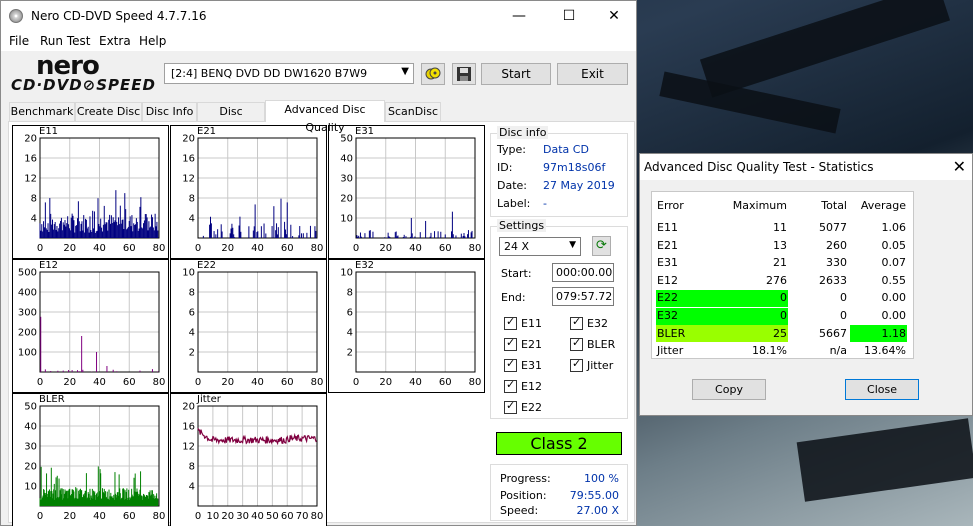  I want to click on checkbox-e21, so click(510, 343).